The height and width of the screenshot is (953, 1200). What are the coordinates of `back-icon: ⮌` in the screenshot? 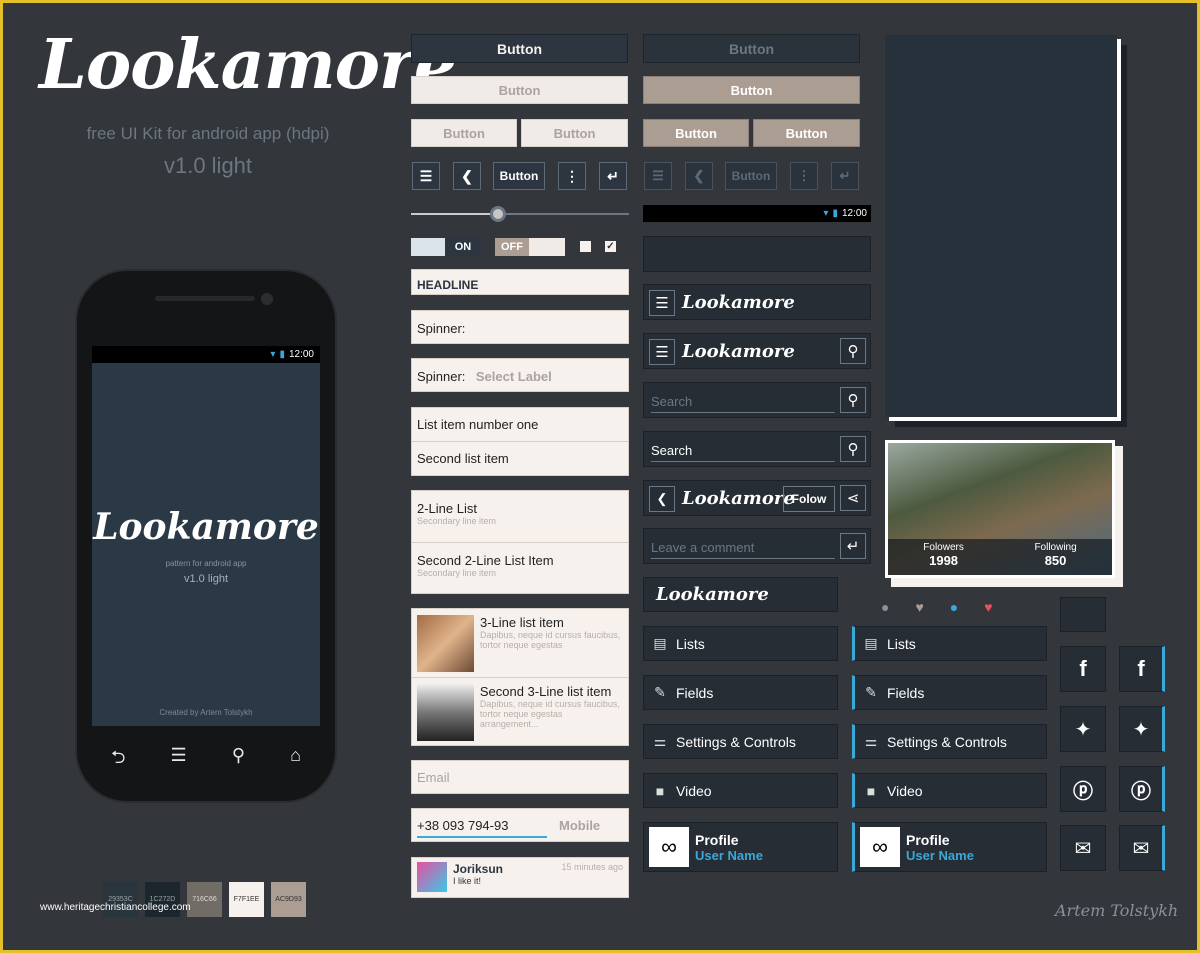 It's located at (118, 760).